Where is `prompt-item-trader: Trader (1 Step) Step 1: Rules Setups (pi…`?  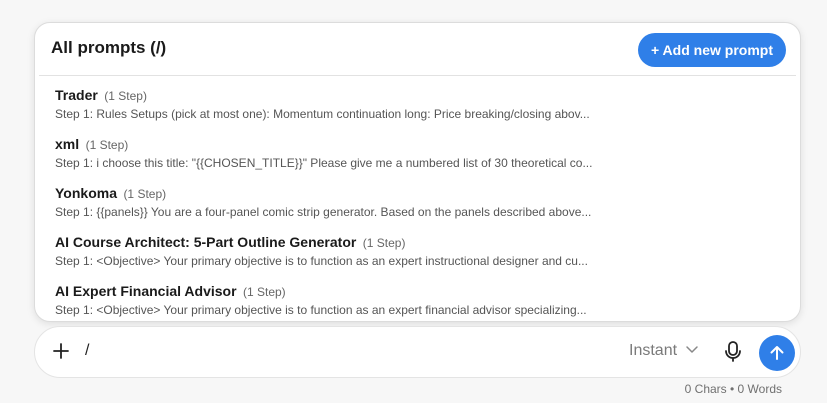 prompt-item-trader: Trader (1 Step) Step 1: Rules Setups (pi… is located at coordinates (355, 109).